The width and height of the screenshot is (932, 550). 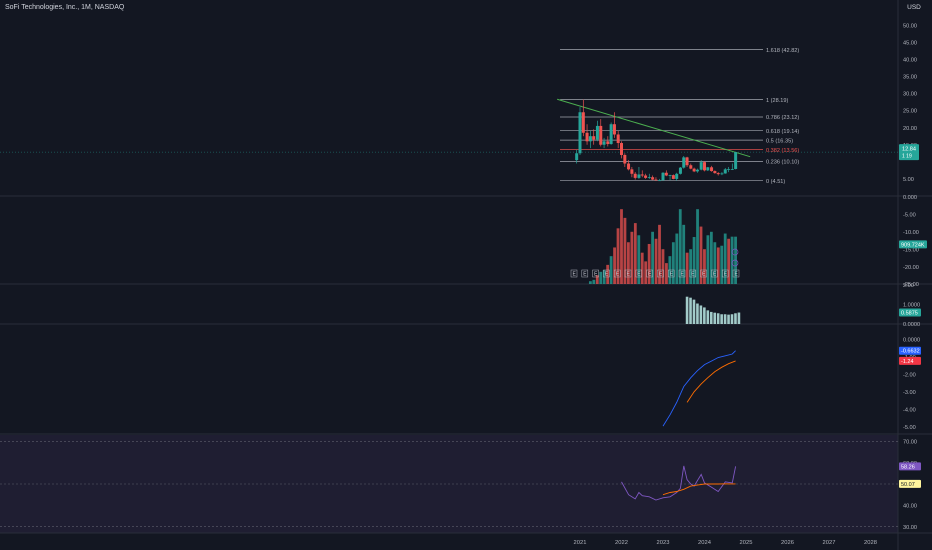 What do you see at coordinates (663, 543) in the screenshot?
I see `time-axis-label: 2023` at bounding box center [663, 543].